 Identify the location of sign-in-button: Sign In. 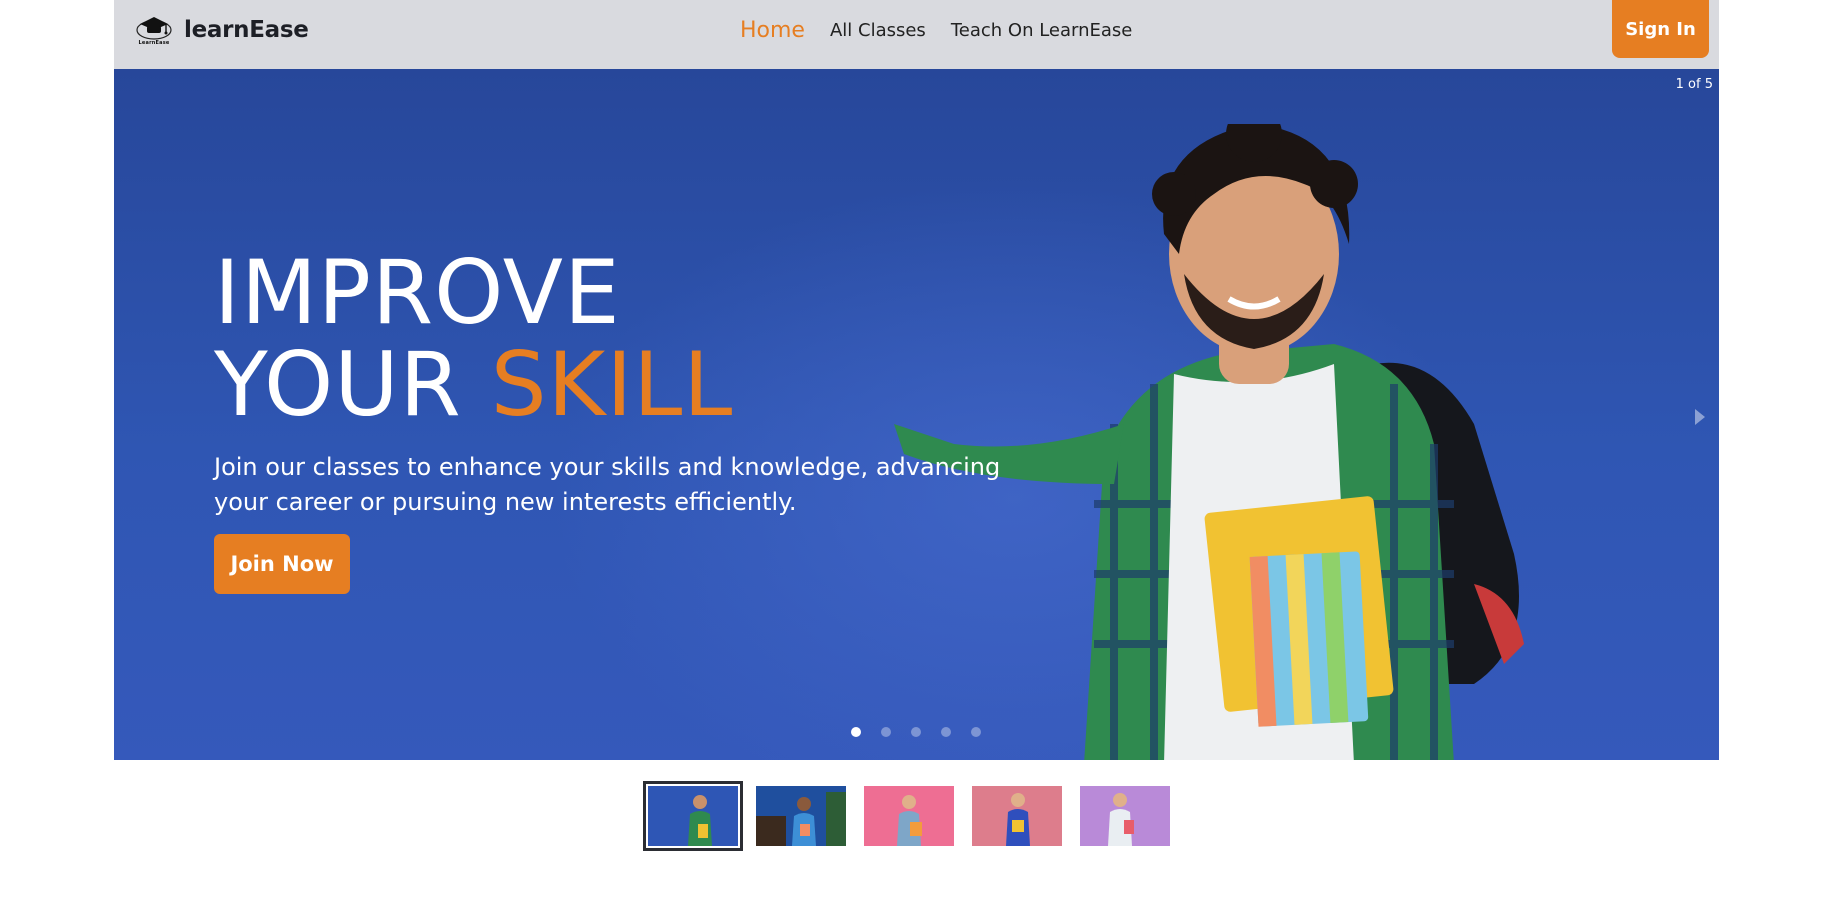
(1660, 29).